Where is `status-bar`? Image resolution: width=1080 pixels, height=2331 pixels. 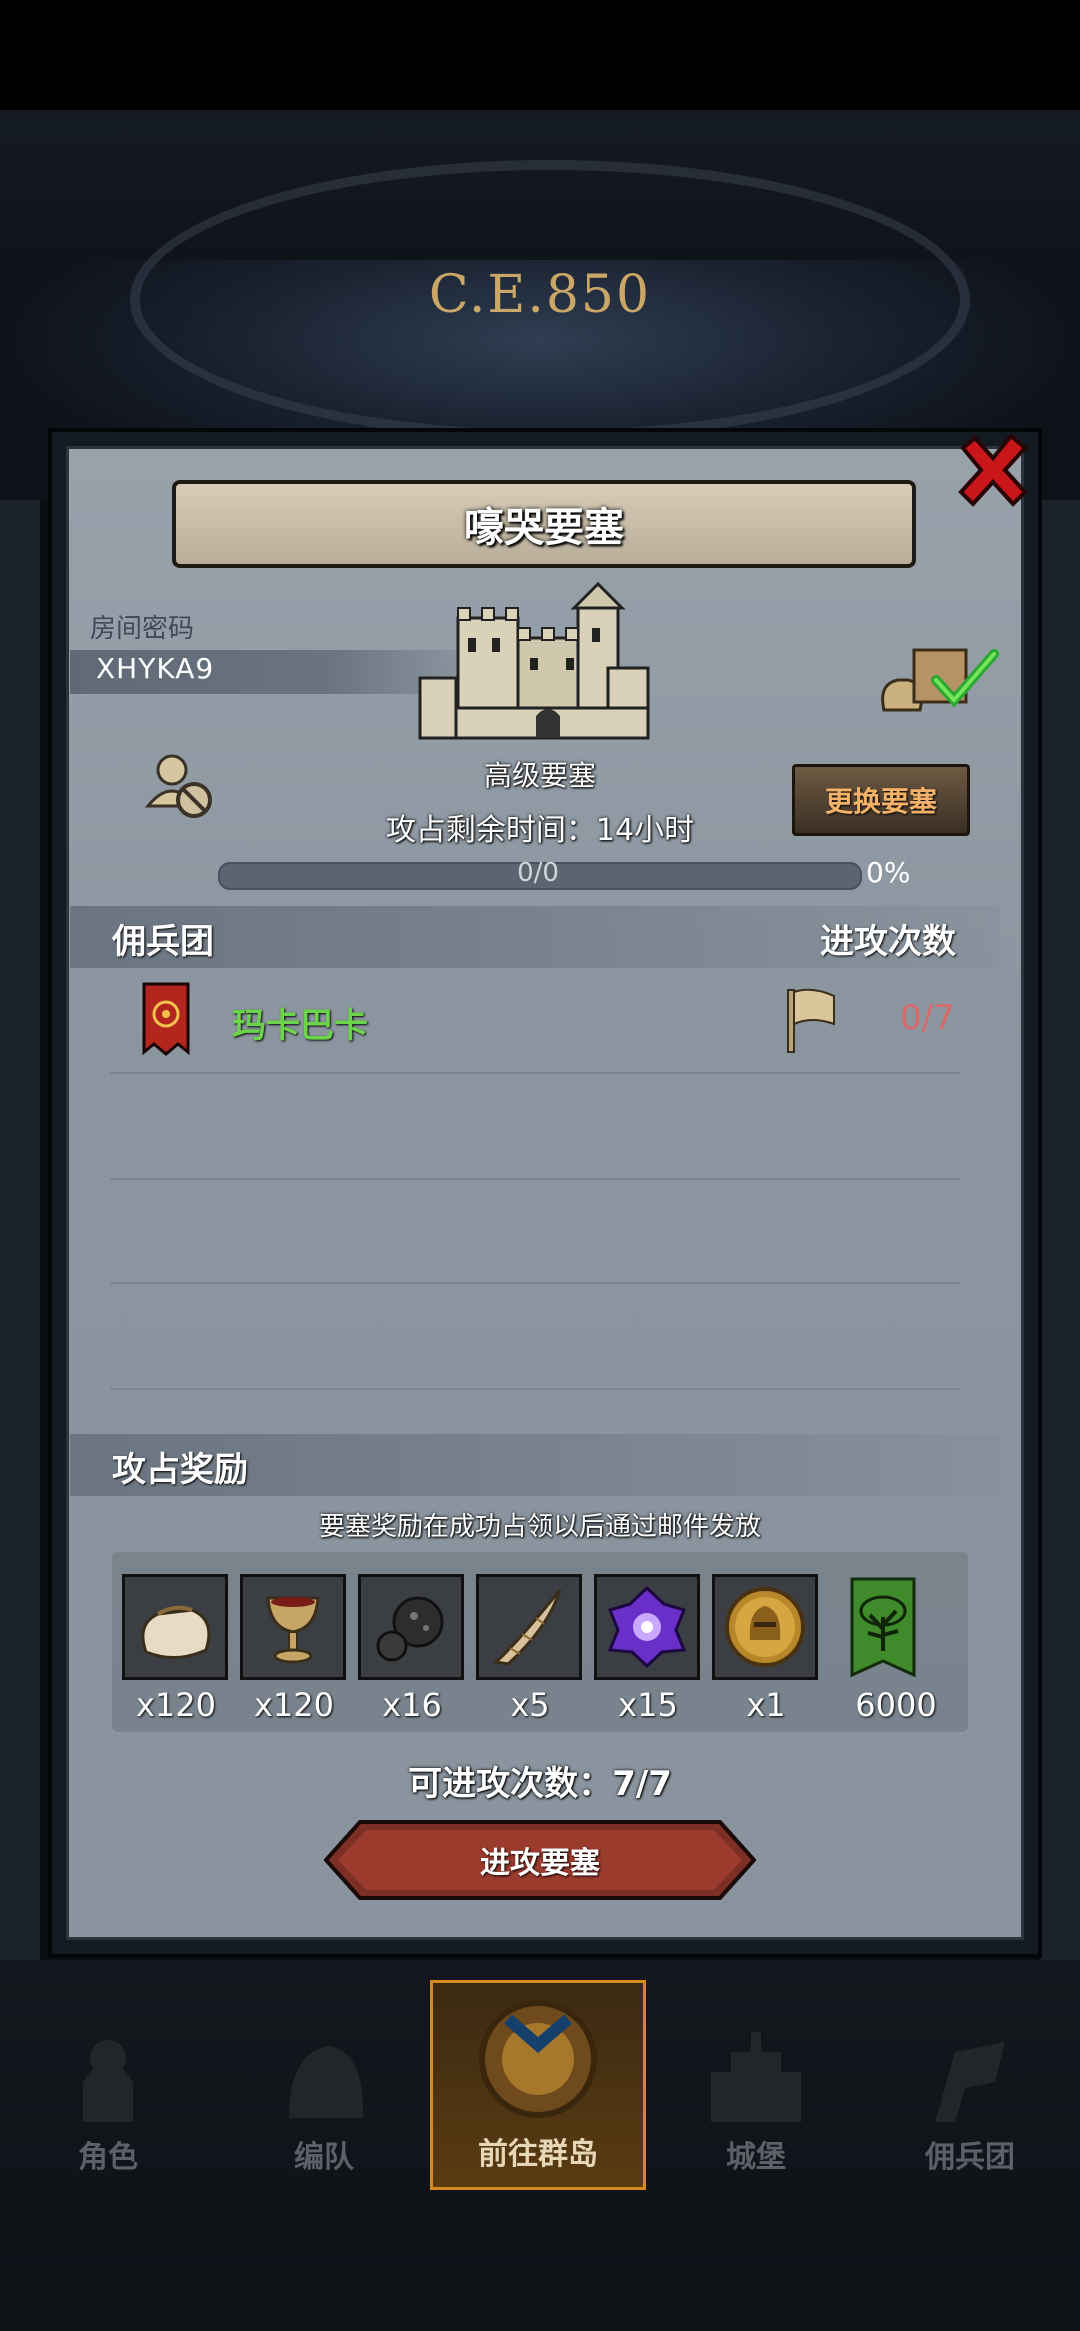 status-bar is located at coordinates (540, 55).